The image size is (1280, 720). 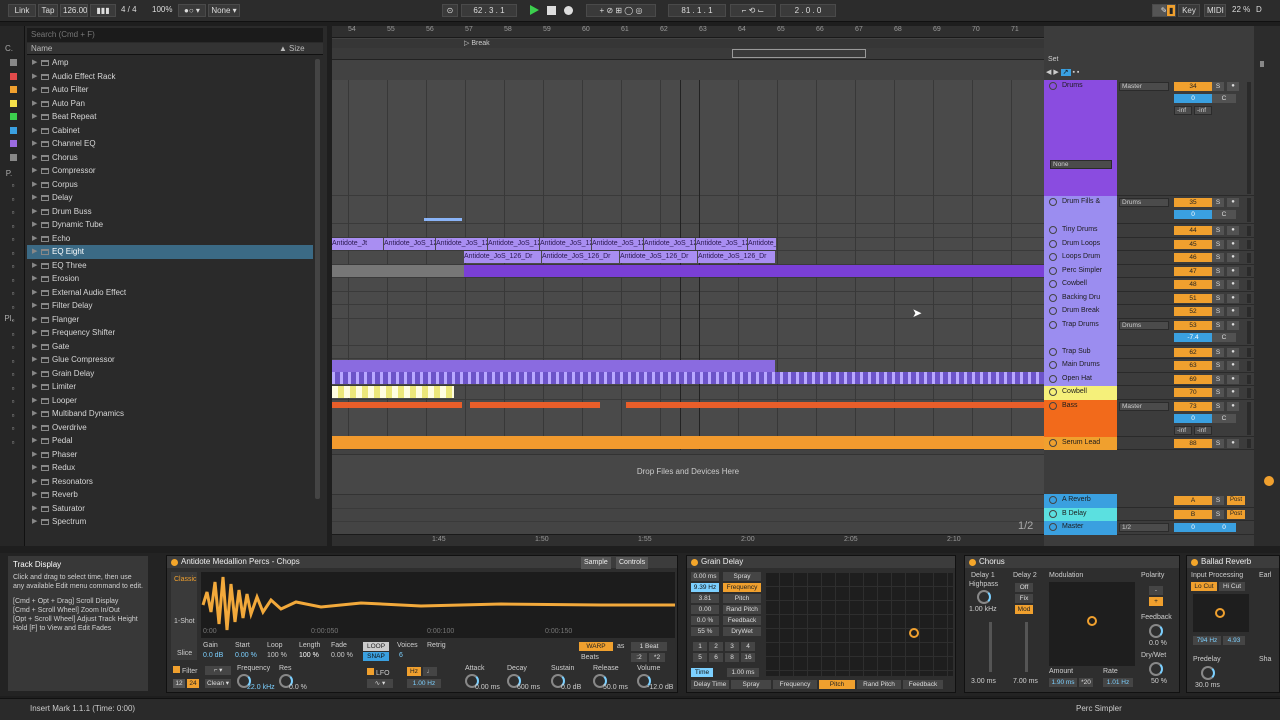 What do you see at coordinates (688, 54) in the screenshot?
I see `arrangement-overview` at bounding box center [688, 54].